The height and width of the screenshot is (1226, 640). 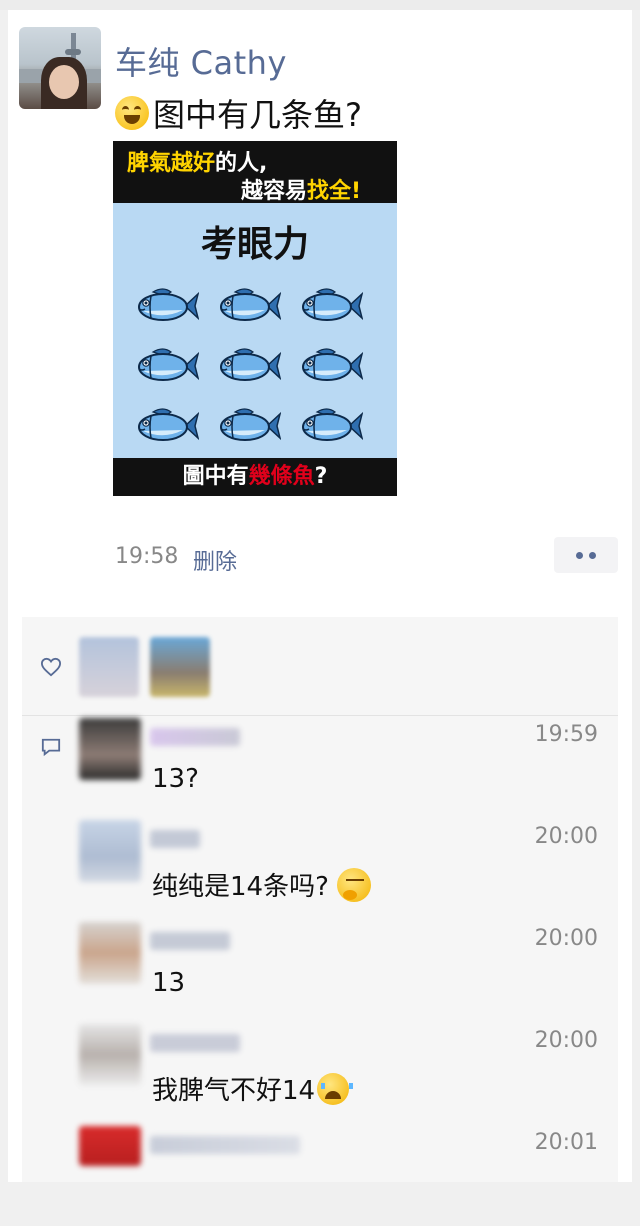 I want to click on comment-item: 20:00 纯纯是14条吗?, so click(x=320, y=870).